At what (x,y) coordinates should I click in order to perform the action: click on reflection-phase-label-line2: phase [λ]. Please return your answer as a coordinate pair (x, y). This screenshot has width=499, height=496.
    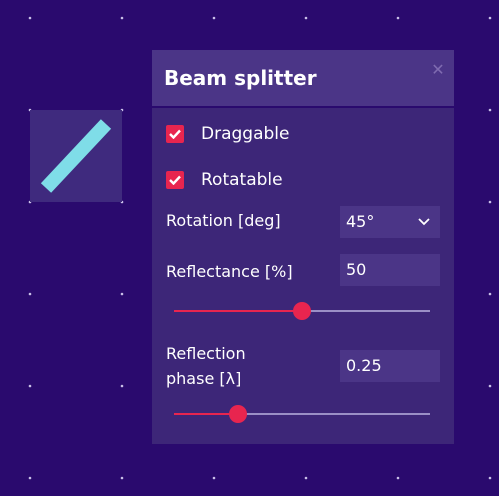
    Looking at the image, I should click on (204, 378).